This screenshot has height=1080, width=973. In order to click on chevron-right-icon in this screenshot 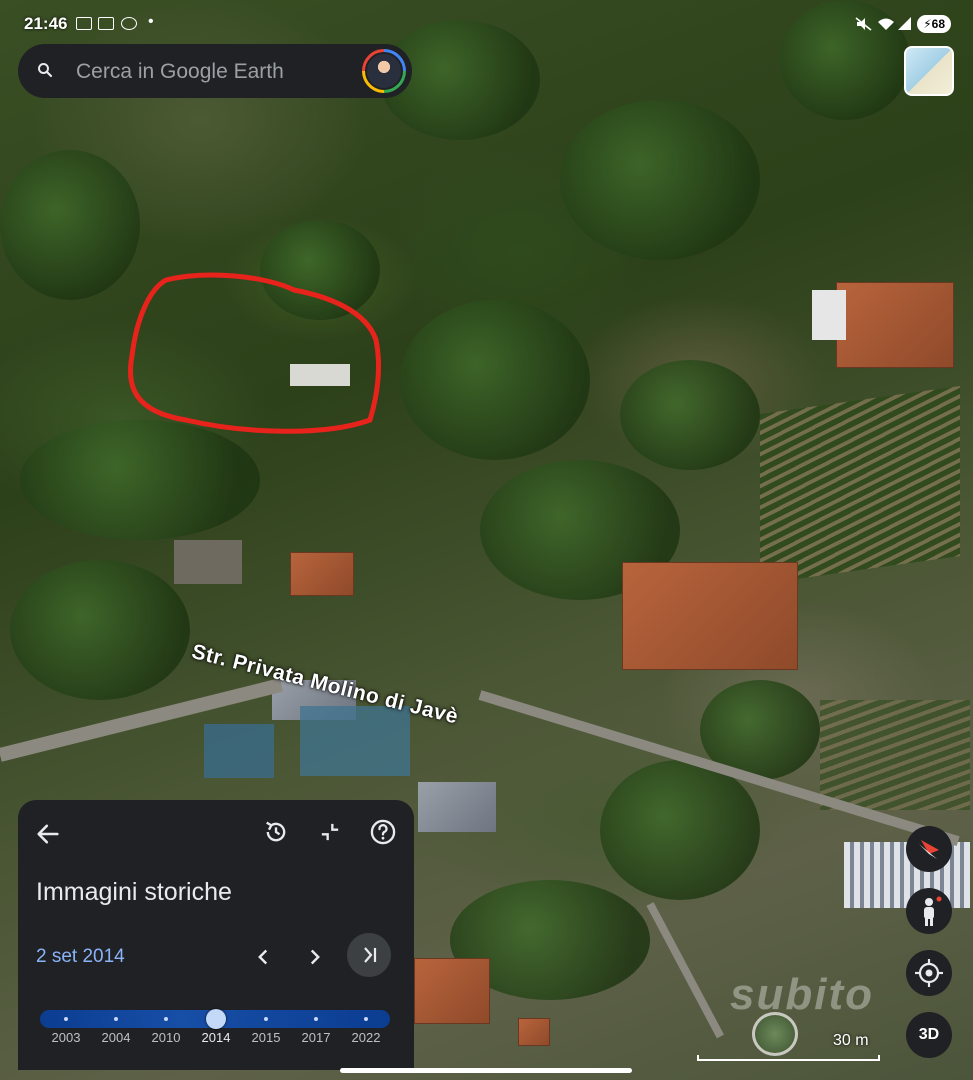, I will do `click(315, 957)`.